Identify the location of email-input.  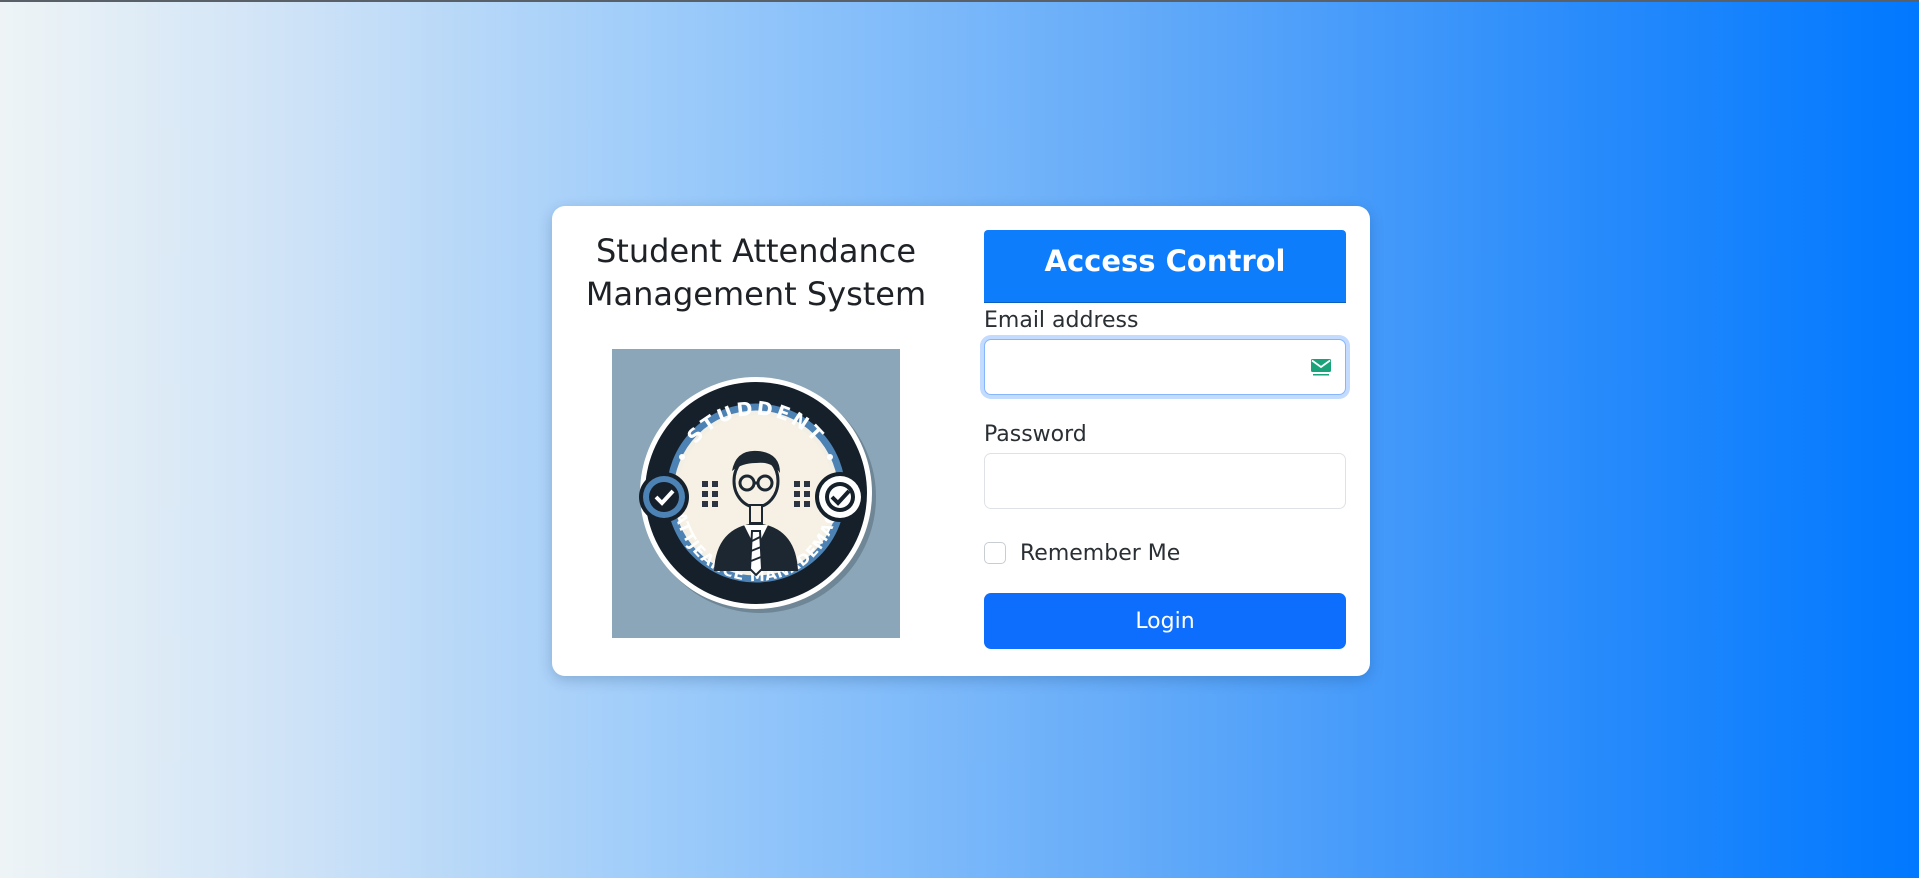
(1165, 367).